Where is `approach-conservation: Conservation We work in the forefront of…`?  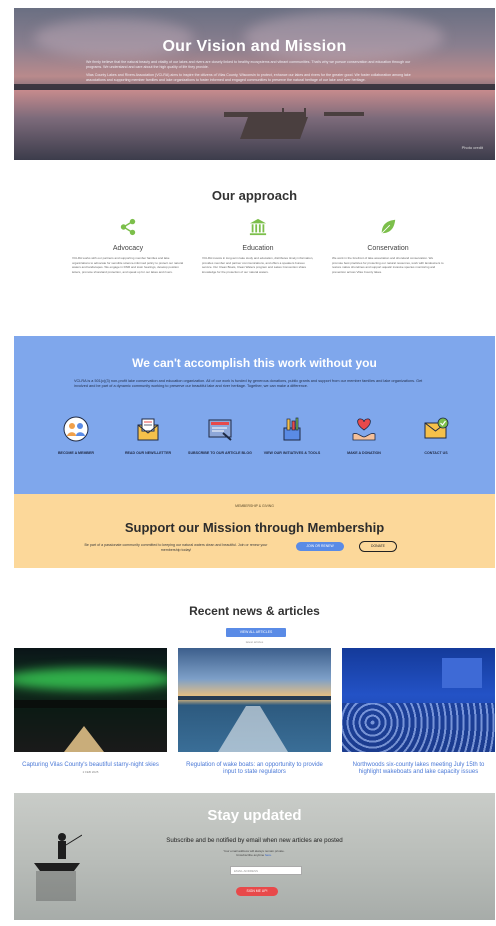
approach-conservation: Conservation We work in the forefront of… is located at coordinates (388, 246).